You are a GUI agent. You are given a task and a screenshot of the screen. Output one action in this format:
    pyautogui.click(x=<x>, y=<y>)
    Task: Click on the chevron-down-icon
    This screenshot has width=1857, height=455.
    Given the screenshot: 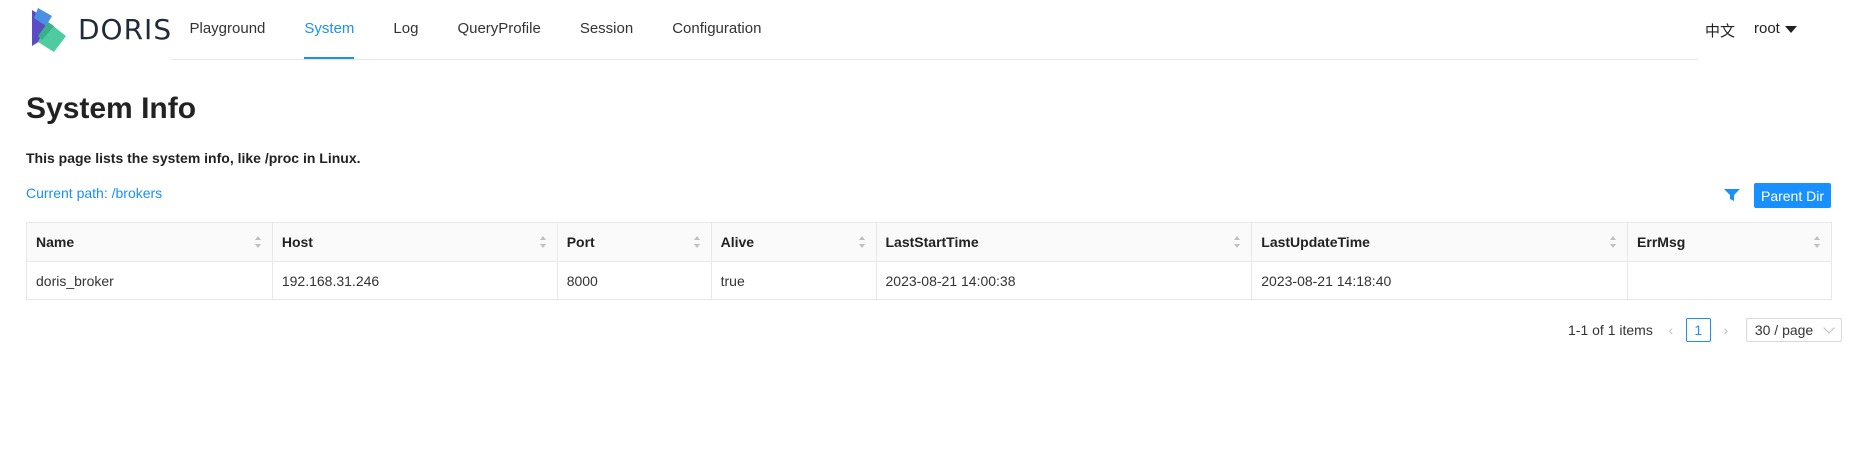 What is the action you would take?
    pyautogui.click(x=1829, y=327)
    